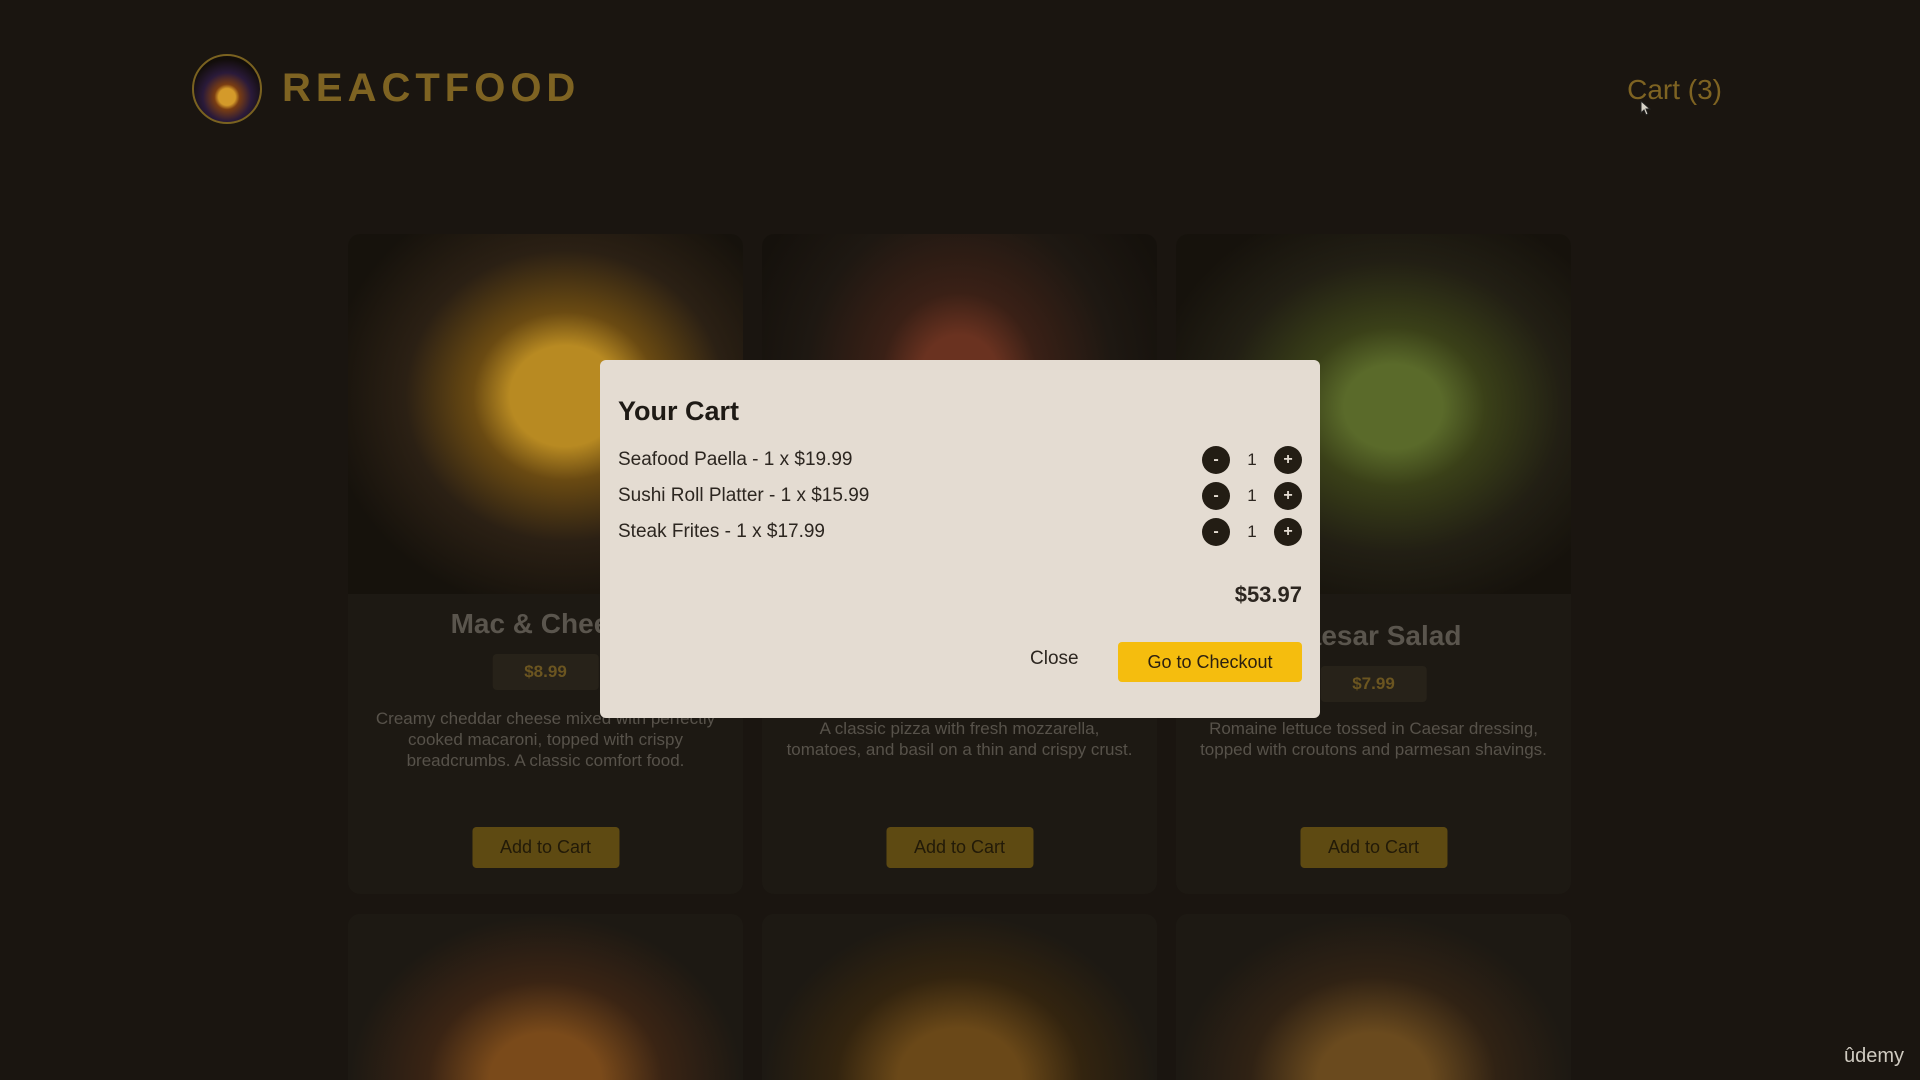 This screenshot has height=1080, width=1920. Describe the element at coordinates (227, 89) in the screenshot. I see `logo` at that location.